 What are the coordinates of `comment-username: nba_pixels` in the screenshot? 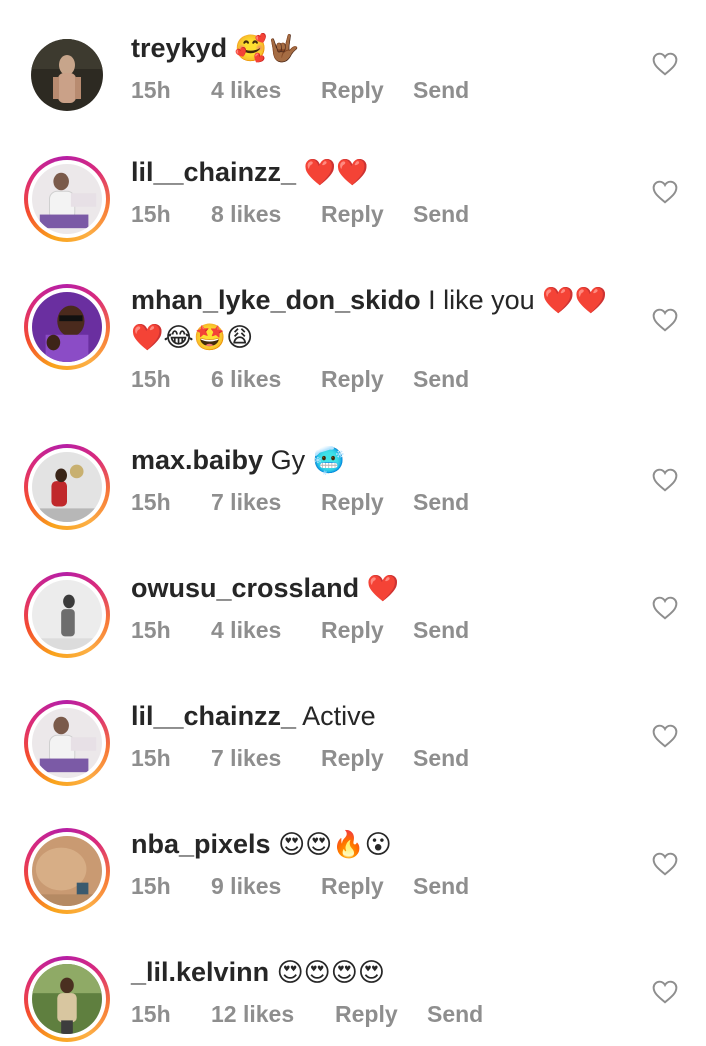 It's located at (201, 844).